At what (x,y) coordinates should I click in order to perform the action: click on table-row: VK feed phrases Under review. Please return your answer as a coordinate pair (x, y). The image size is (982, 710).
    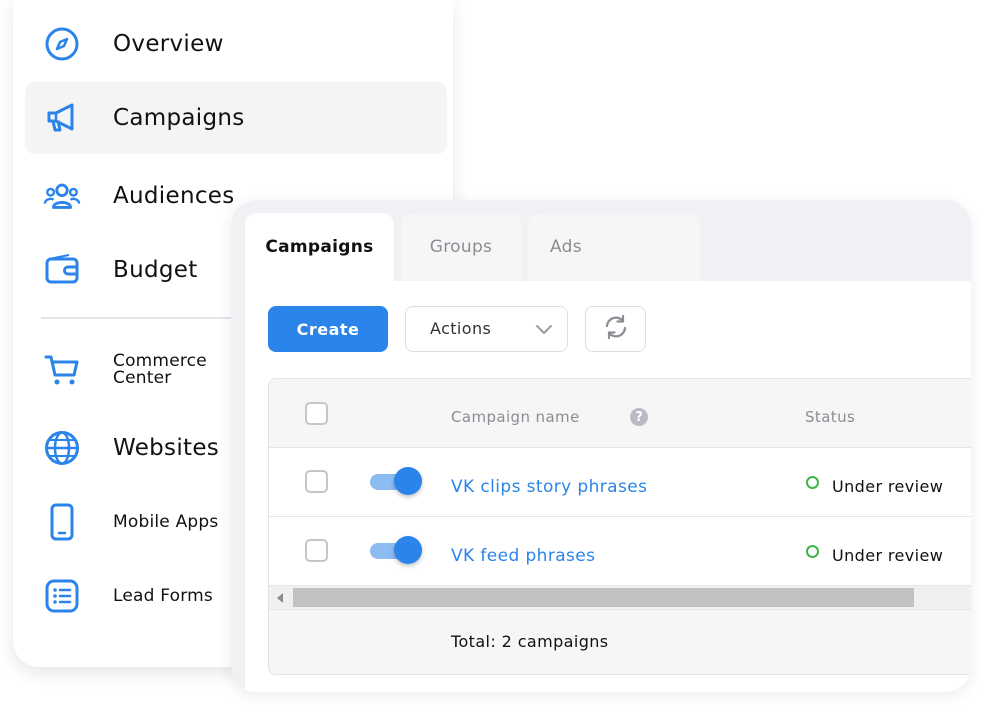
    Looking at the image, I should click on (620, 551).